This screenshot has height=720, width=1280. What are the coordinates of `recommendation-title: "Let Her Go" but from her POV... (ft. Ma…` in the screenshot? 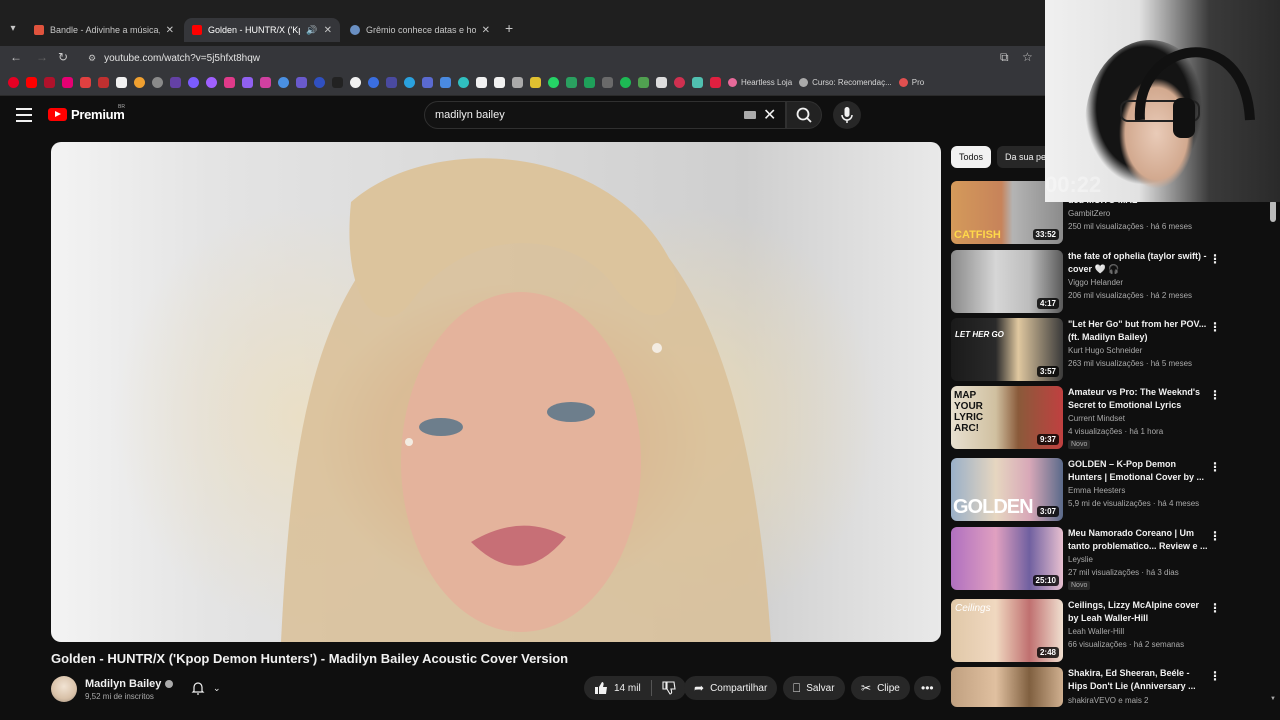 It's located at (1138, 331).